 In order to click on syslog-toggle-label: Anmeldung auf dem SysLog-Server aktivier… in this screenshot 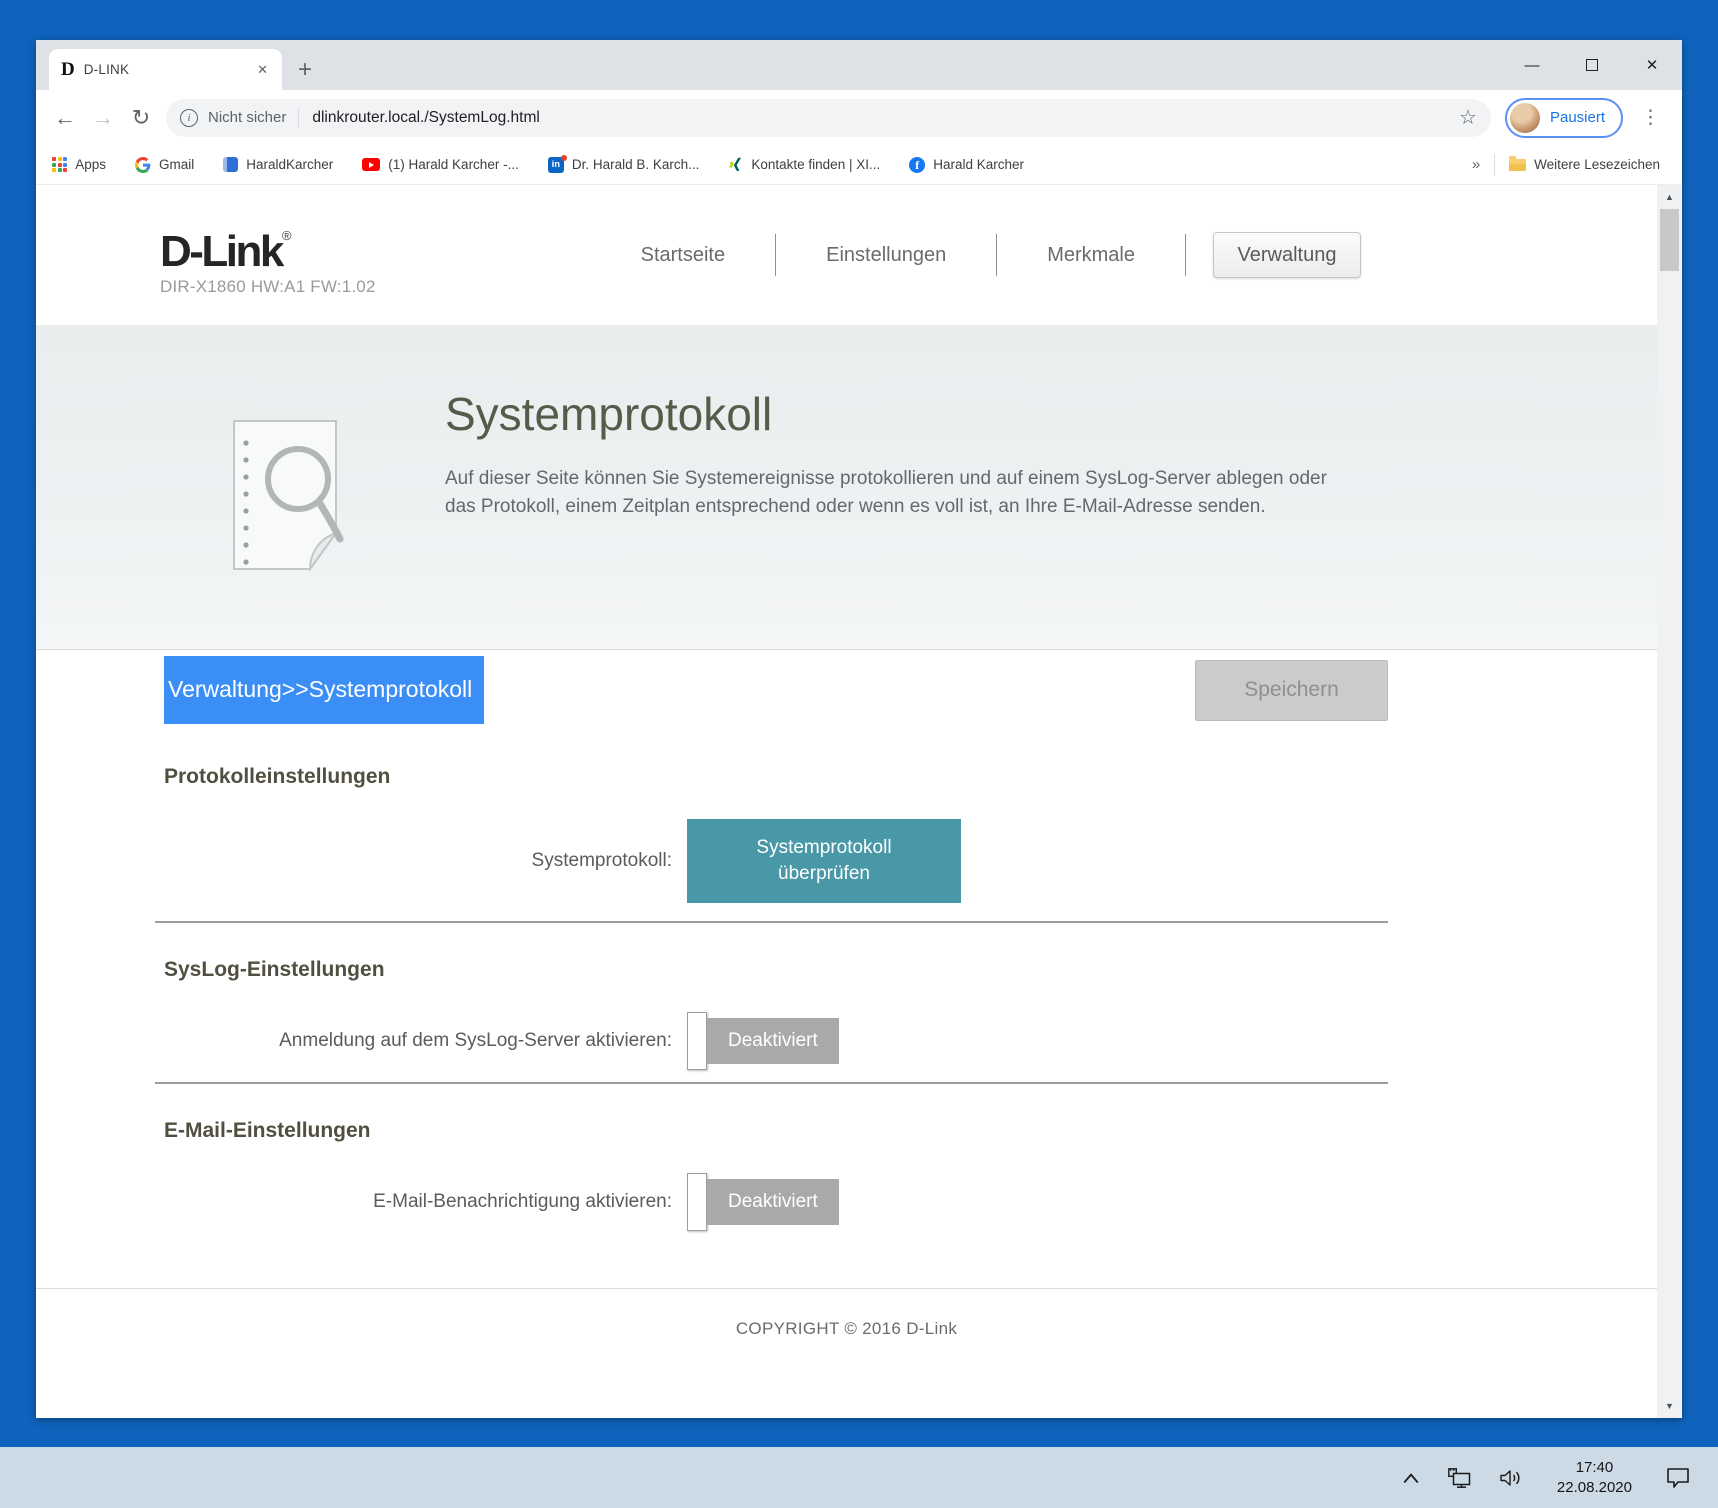, I will do `click(475, 1040)`.